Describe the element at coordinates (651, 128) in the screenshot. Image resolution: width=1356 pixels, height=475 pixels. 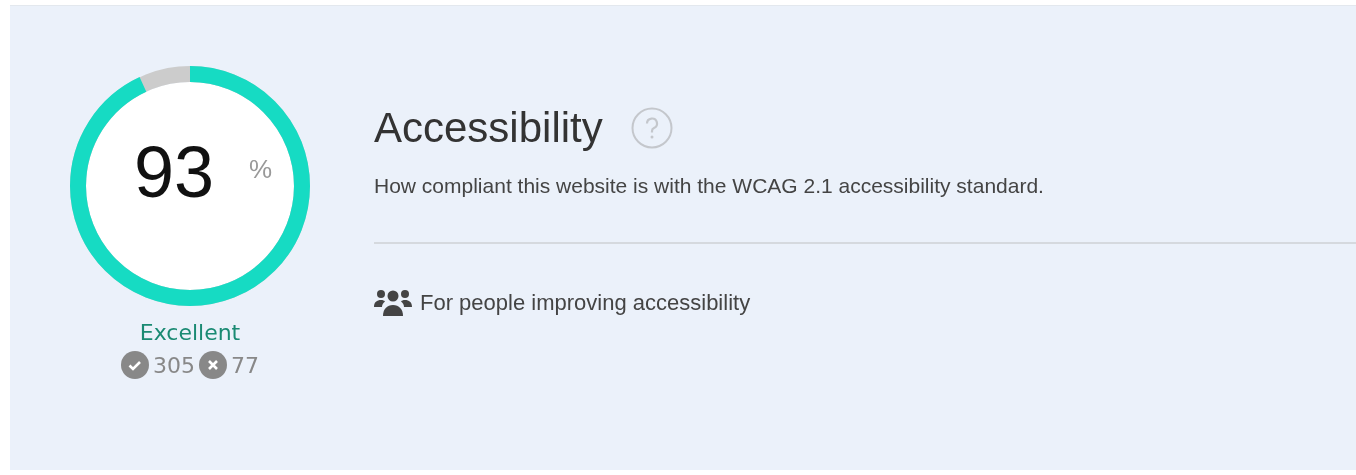
I see `help-icon` at that location.